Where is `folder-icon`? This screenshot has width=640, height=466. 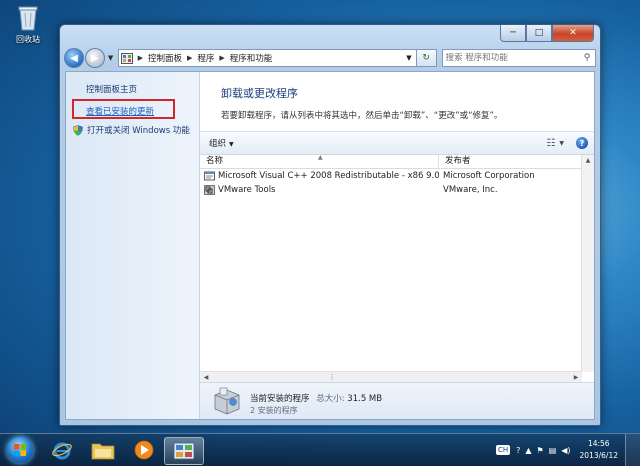
folder-icon is located at coordinates (103, 451).